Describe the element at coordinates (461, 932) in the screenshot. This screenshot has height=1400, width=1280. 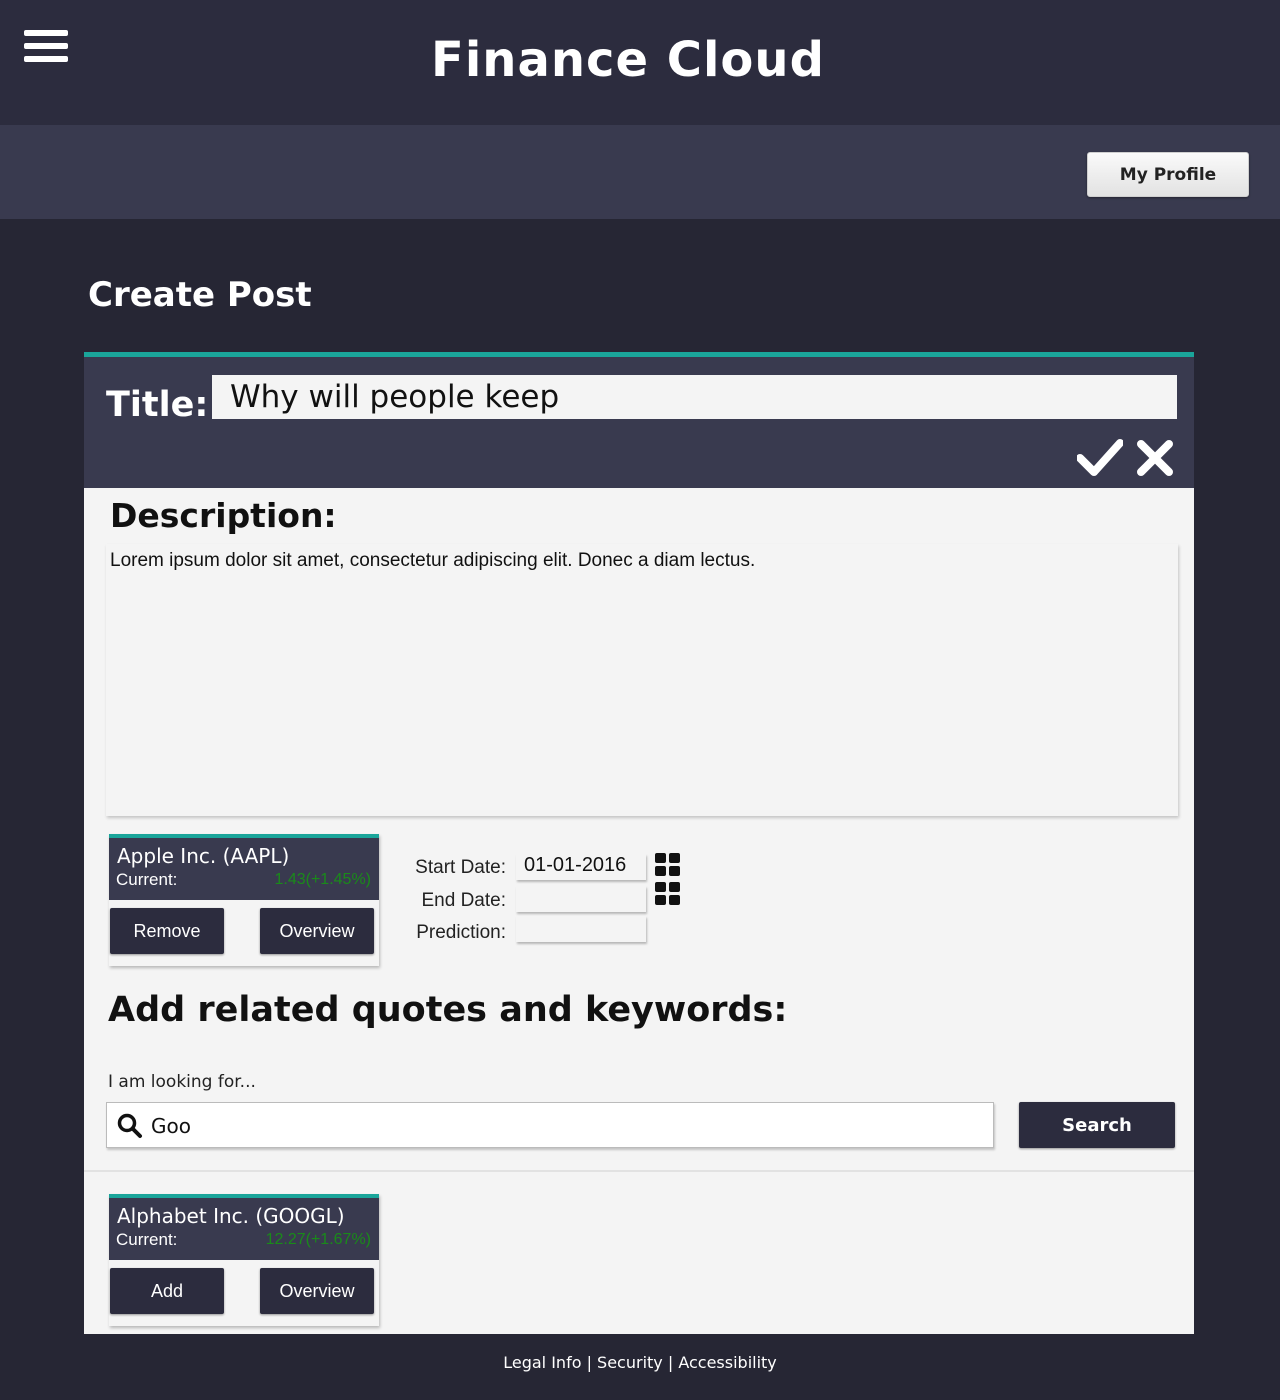
I see `prediction-label: Prediction:` at that location.